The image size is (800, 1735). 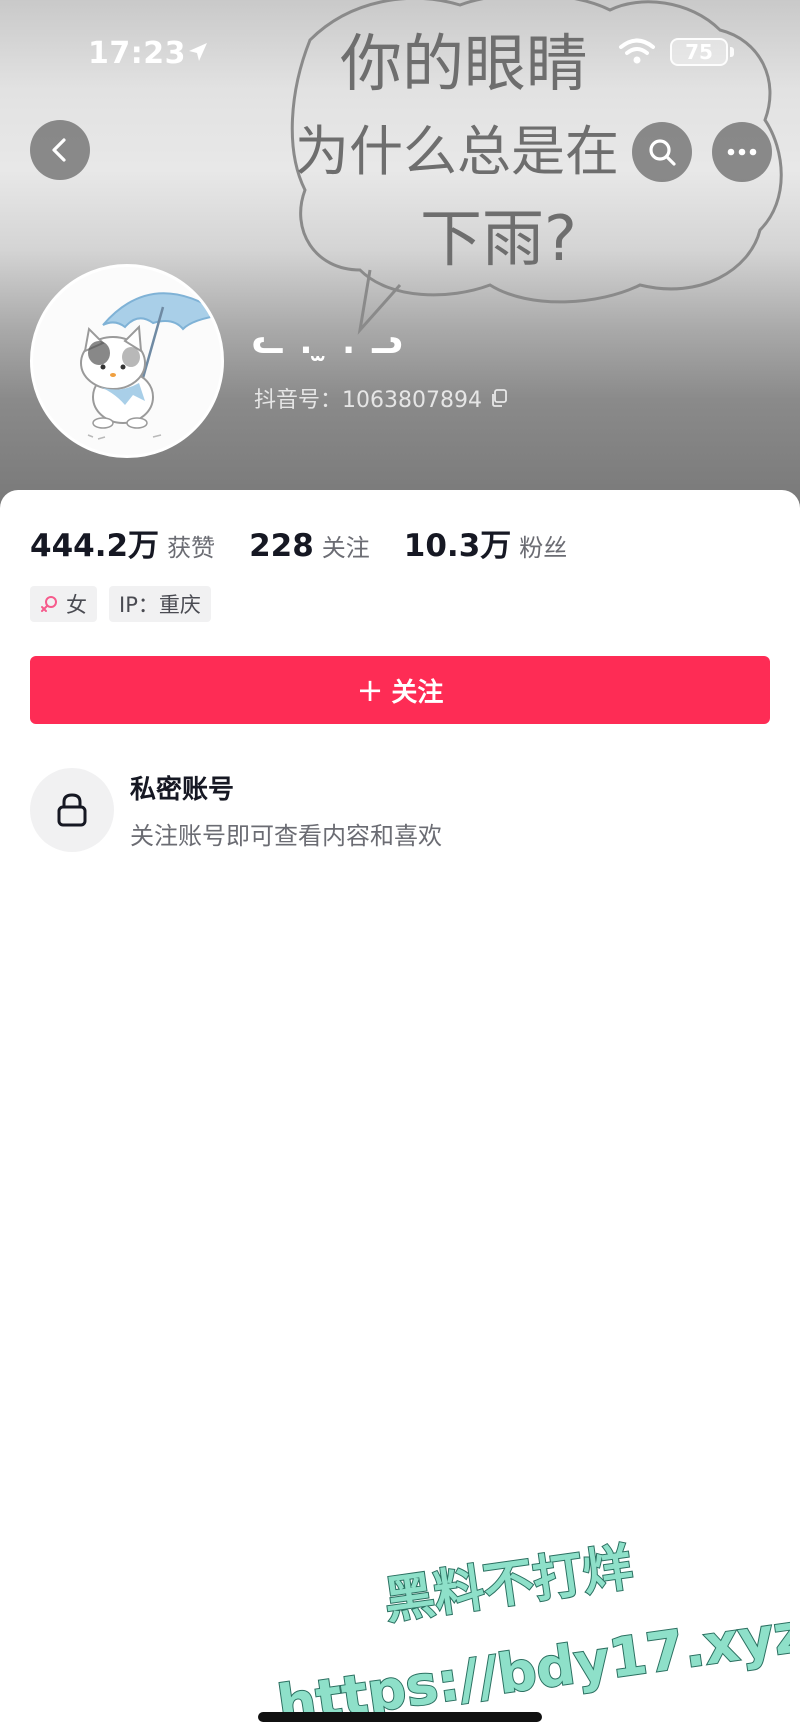 I want to click on stat-followers-label: 粉丝, so click(x=543, y=548).